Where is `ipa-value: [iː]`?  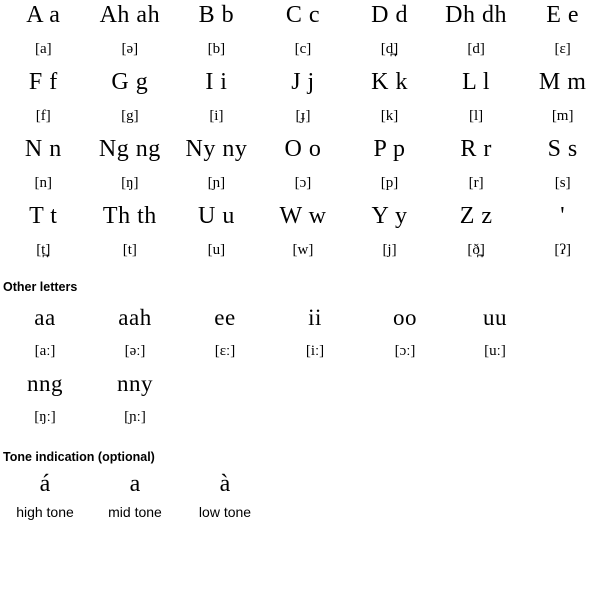
ipa-value: [iː] is located at coordinates (315, 351).